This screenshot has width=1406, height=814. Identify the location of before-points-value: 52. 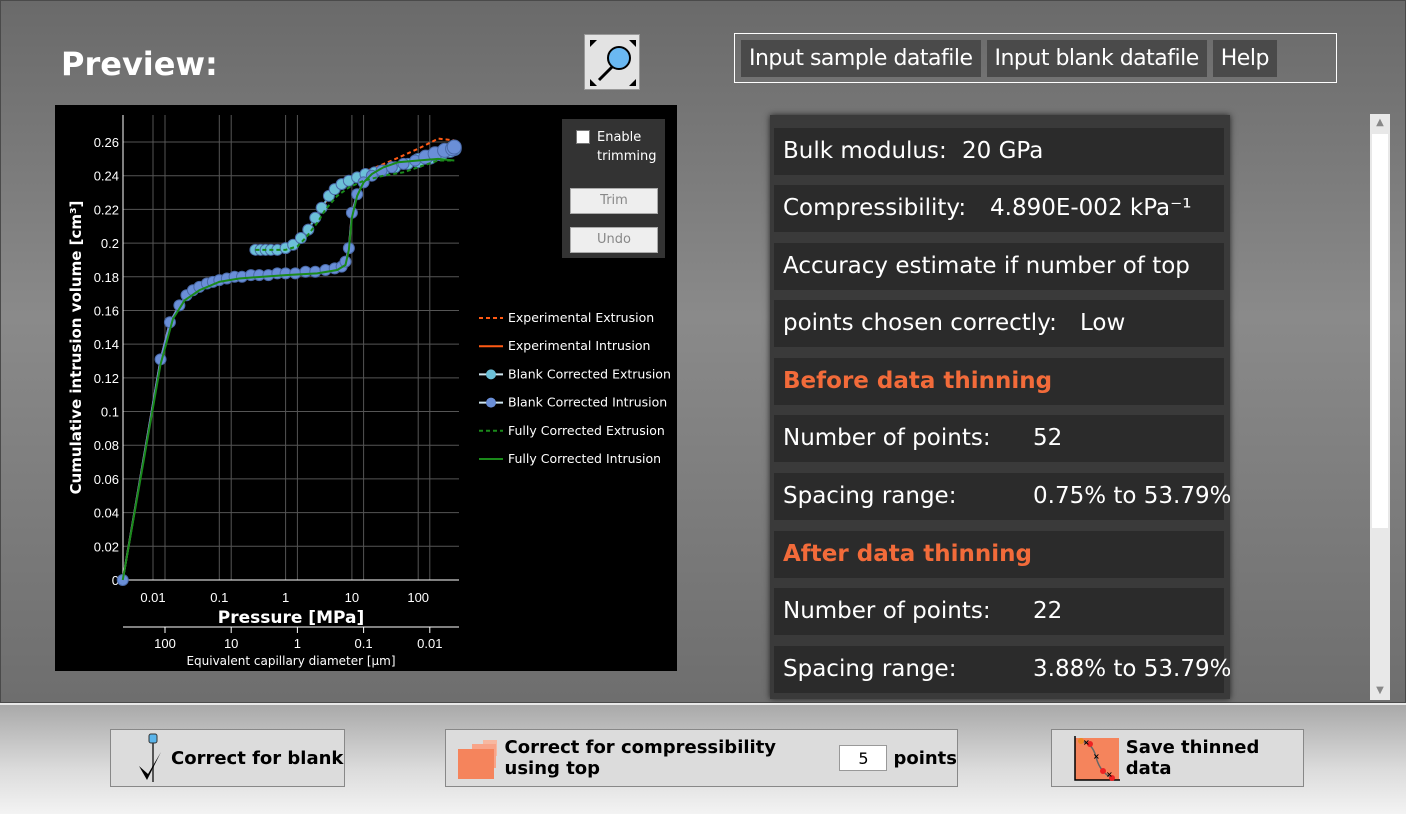
(1048, 438).